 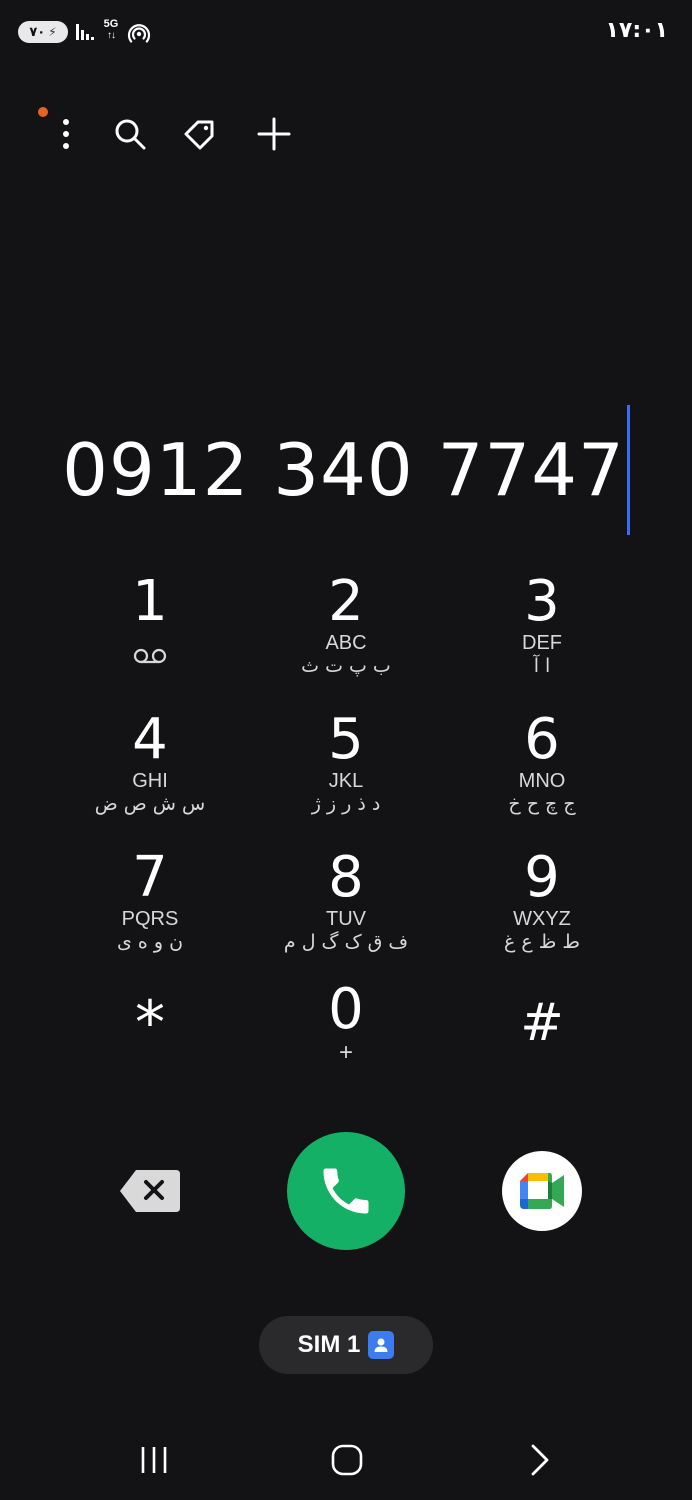 I want to click on key-persian-letters: ن و ه ی, so click(x=150, y=942).